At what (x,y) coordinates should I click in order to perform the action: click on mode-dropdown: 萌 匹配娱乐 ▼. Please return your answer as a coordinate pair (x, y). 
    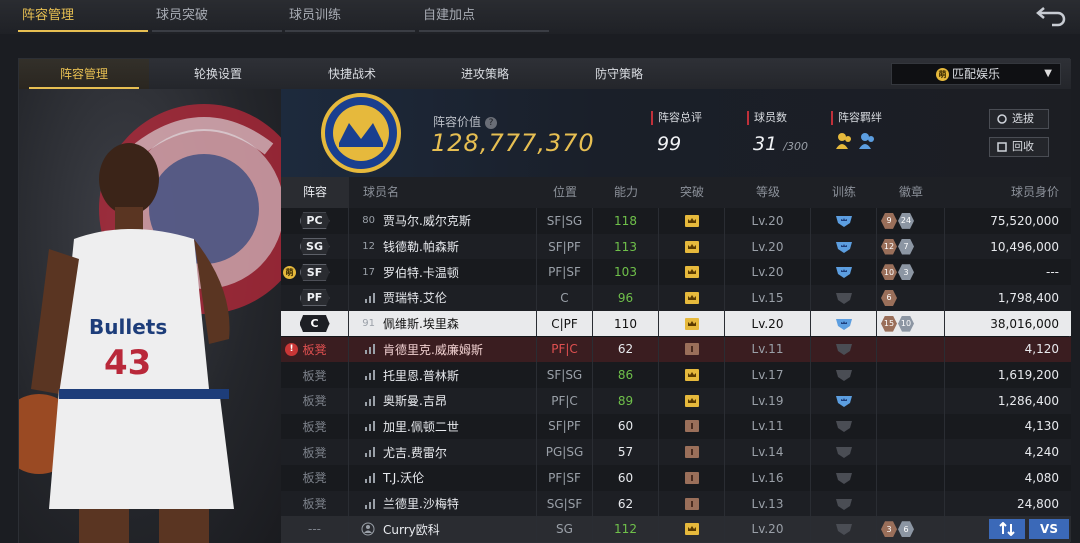
    Looking at the image, I should click on (976, 74).